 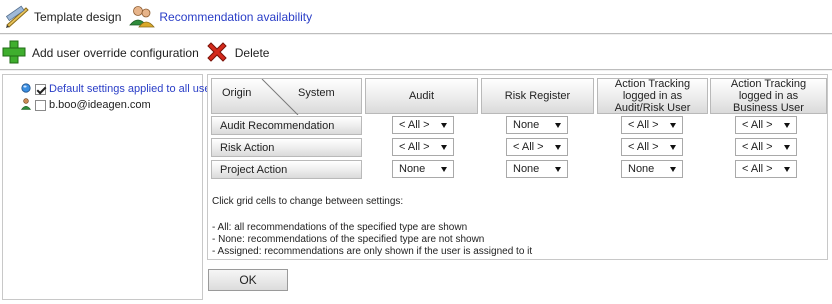 What do you see at coordinates (248, 280) in the screenshot?
I see `ok-button: OK` at bounding box center [248, 280].